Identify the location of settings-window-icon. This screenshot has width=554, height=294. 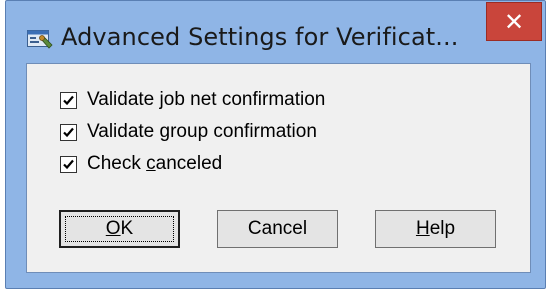
(40, 39).